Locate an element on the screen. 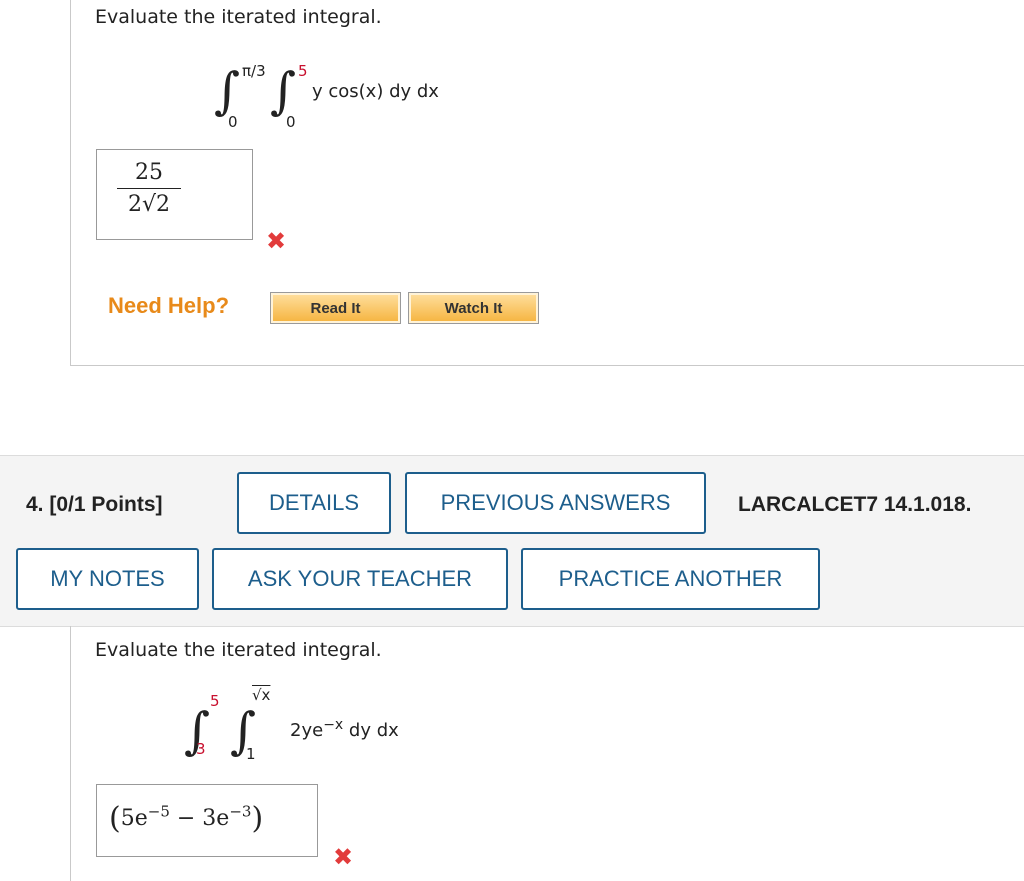 The height and width of the screenshot is (881, 1024). question-number: 4. is located at coordinates (35, 504).